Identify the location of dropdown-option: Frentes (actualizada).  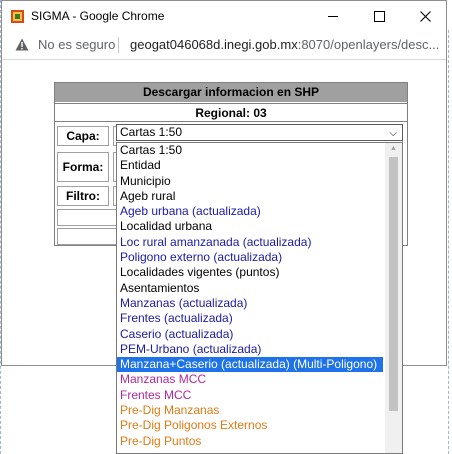
(250, 318).